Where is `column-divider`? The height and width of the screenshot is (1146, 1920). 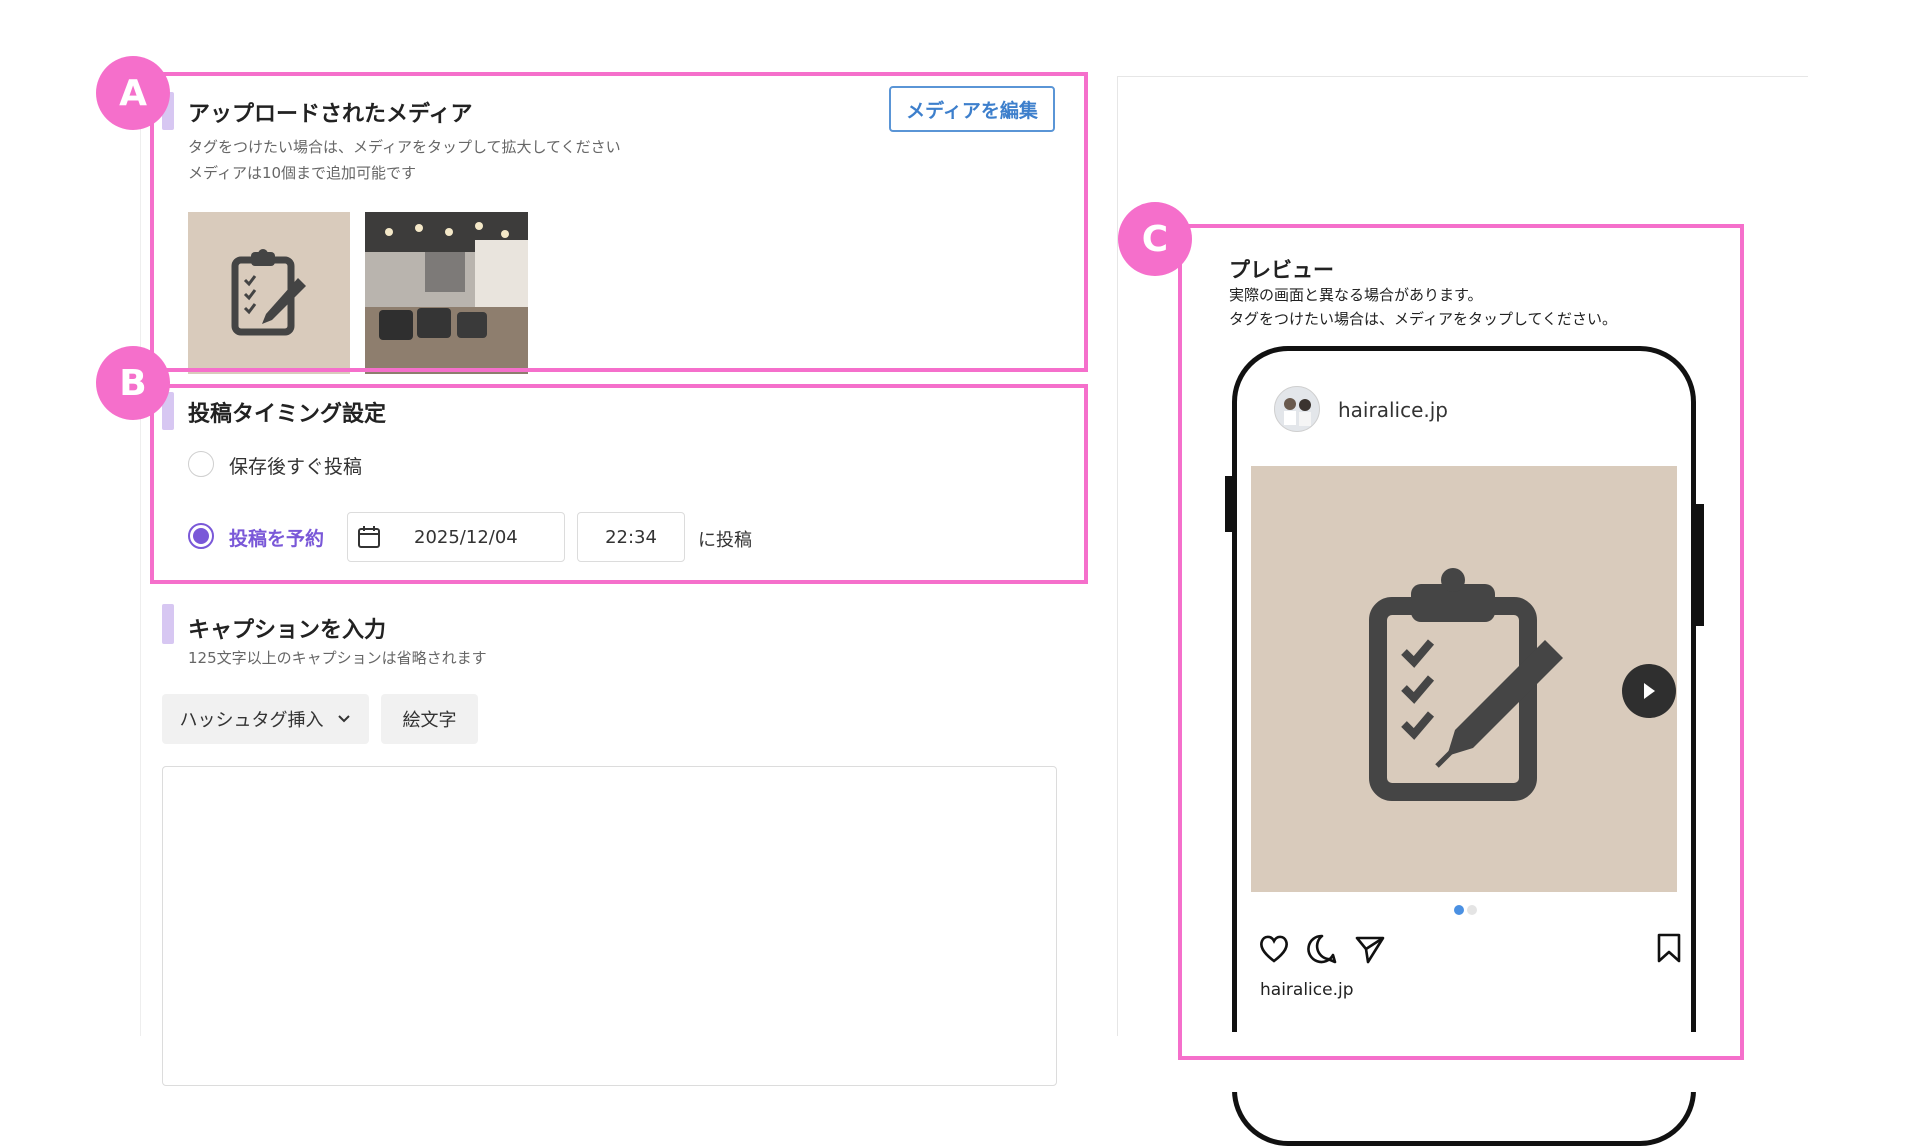
column-divider is located at coordinates (1117, 556).